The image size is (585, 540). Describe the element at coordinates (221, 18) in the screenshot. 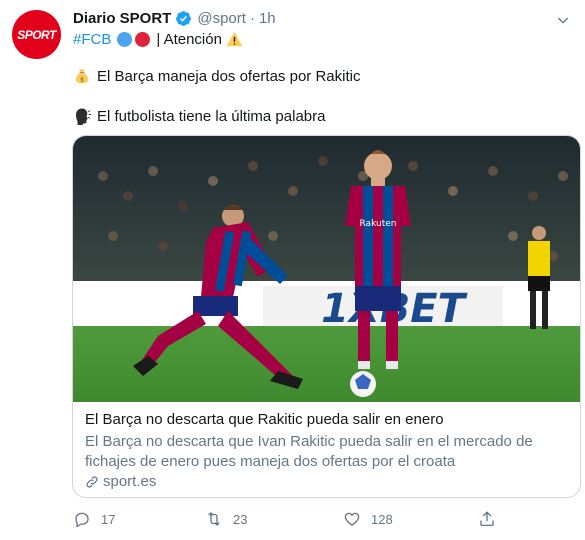

I see `author-handle: @sport` at that location.